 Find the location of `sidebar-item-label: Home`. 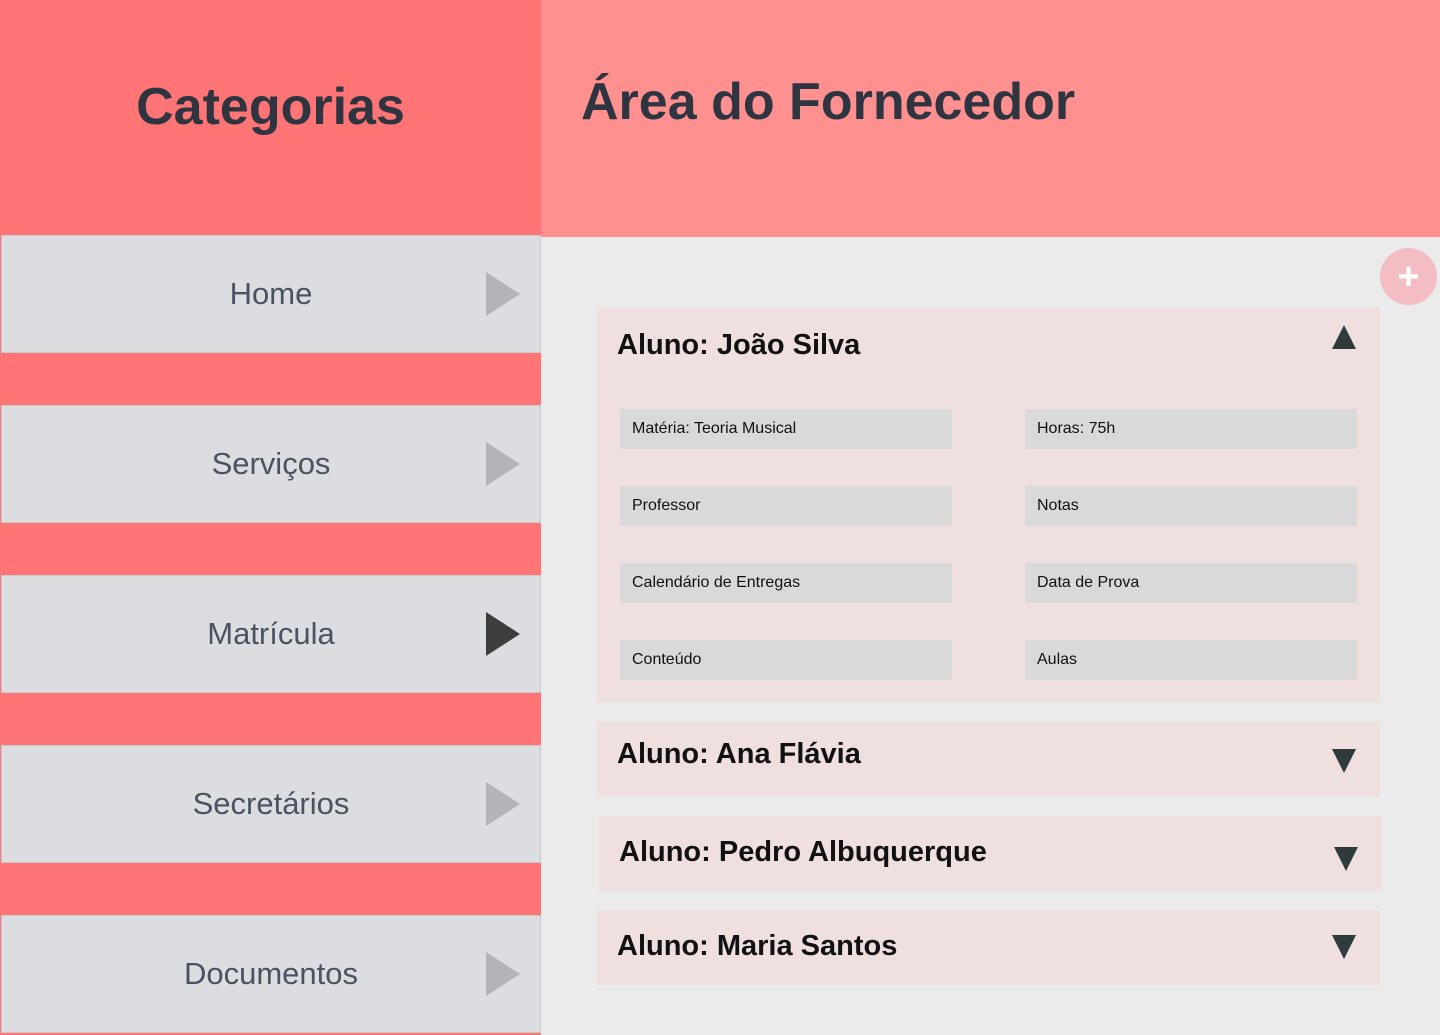

sidebar-item-label: Home is located at coordinates (271, 293).